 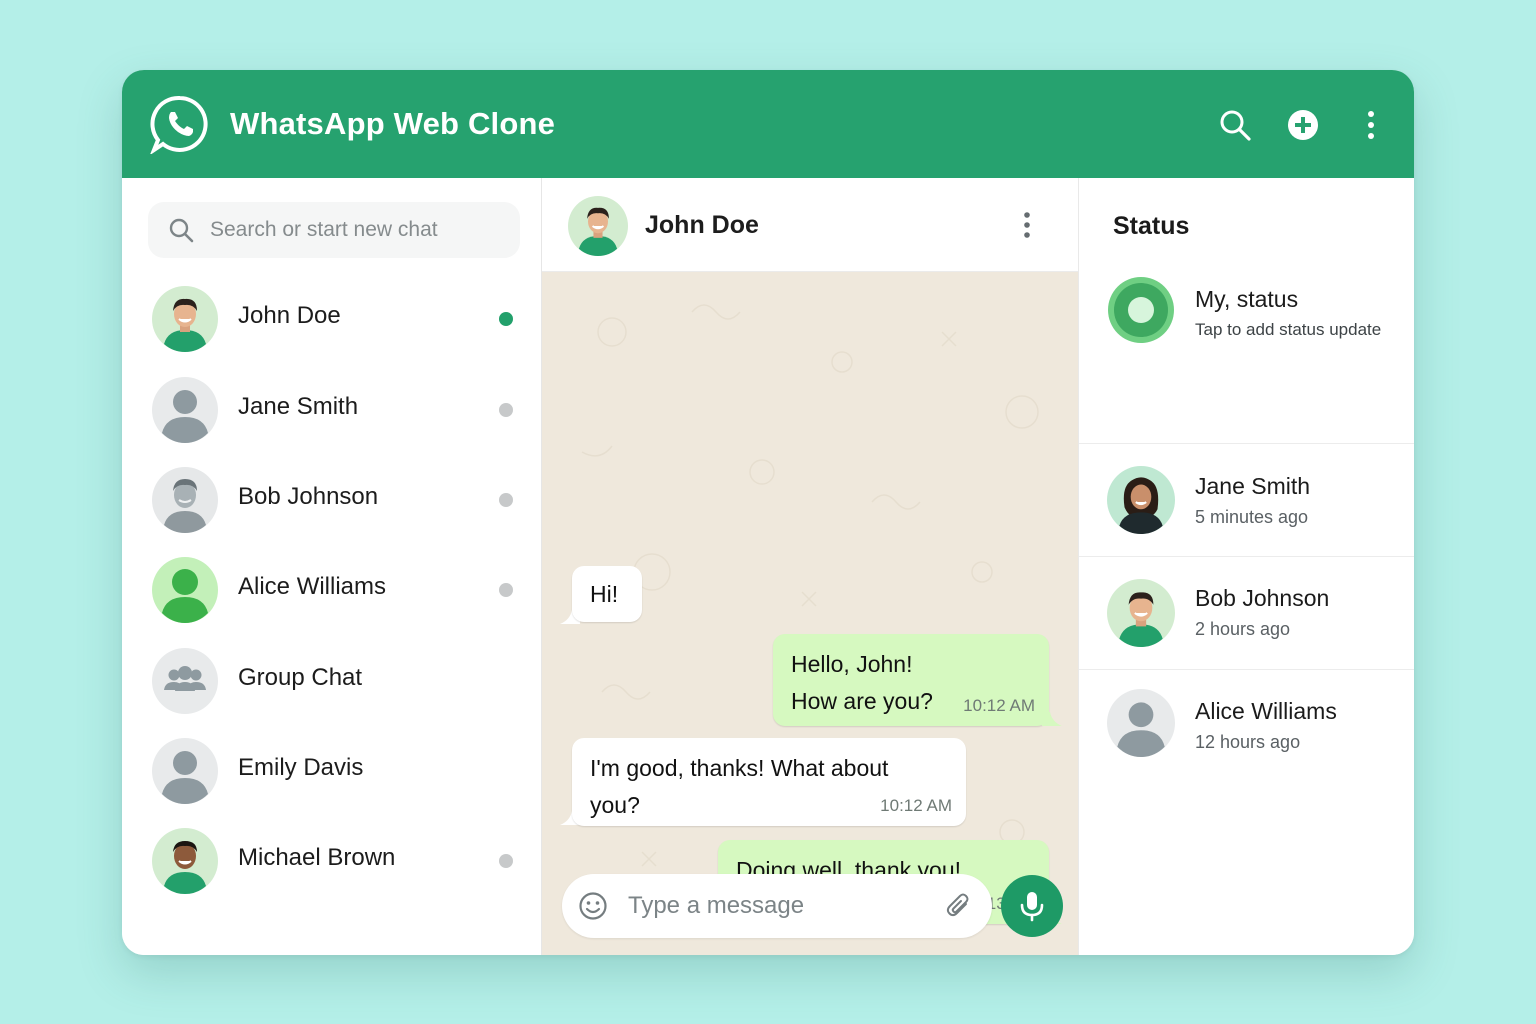 I want to click on attach-icon, so click(x=959, y=906).